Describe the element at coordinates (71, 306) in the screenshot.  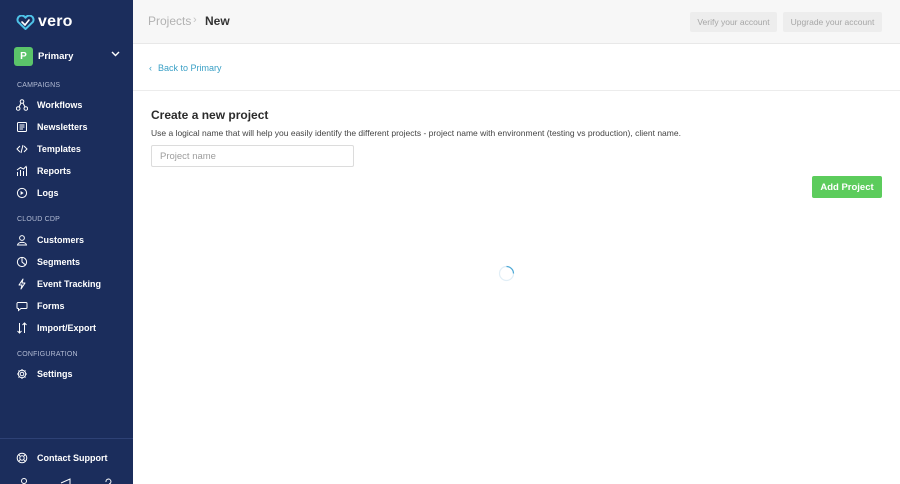
I see `sidebar-item-forms: Forms` at that location.